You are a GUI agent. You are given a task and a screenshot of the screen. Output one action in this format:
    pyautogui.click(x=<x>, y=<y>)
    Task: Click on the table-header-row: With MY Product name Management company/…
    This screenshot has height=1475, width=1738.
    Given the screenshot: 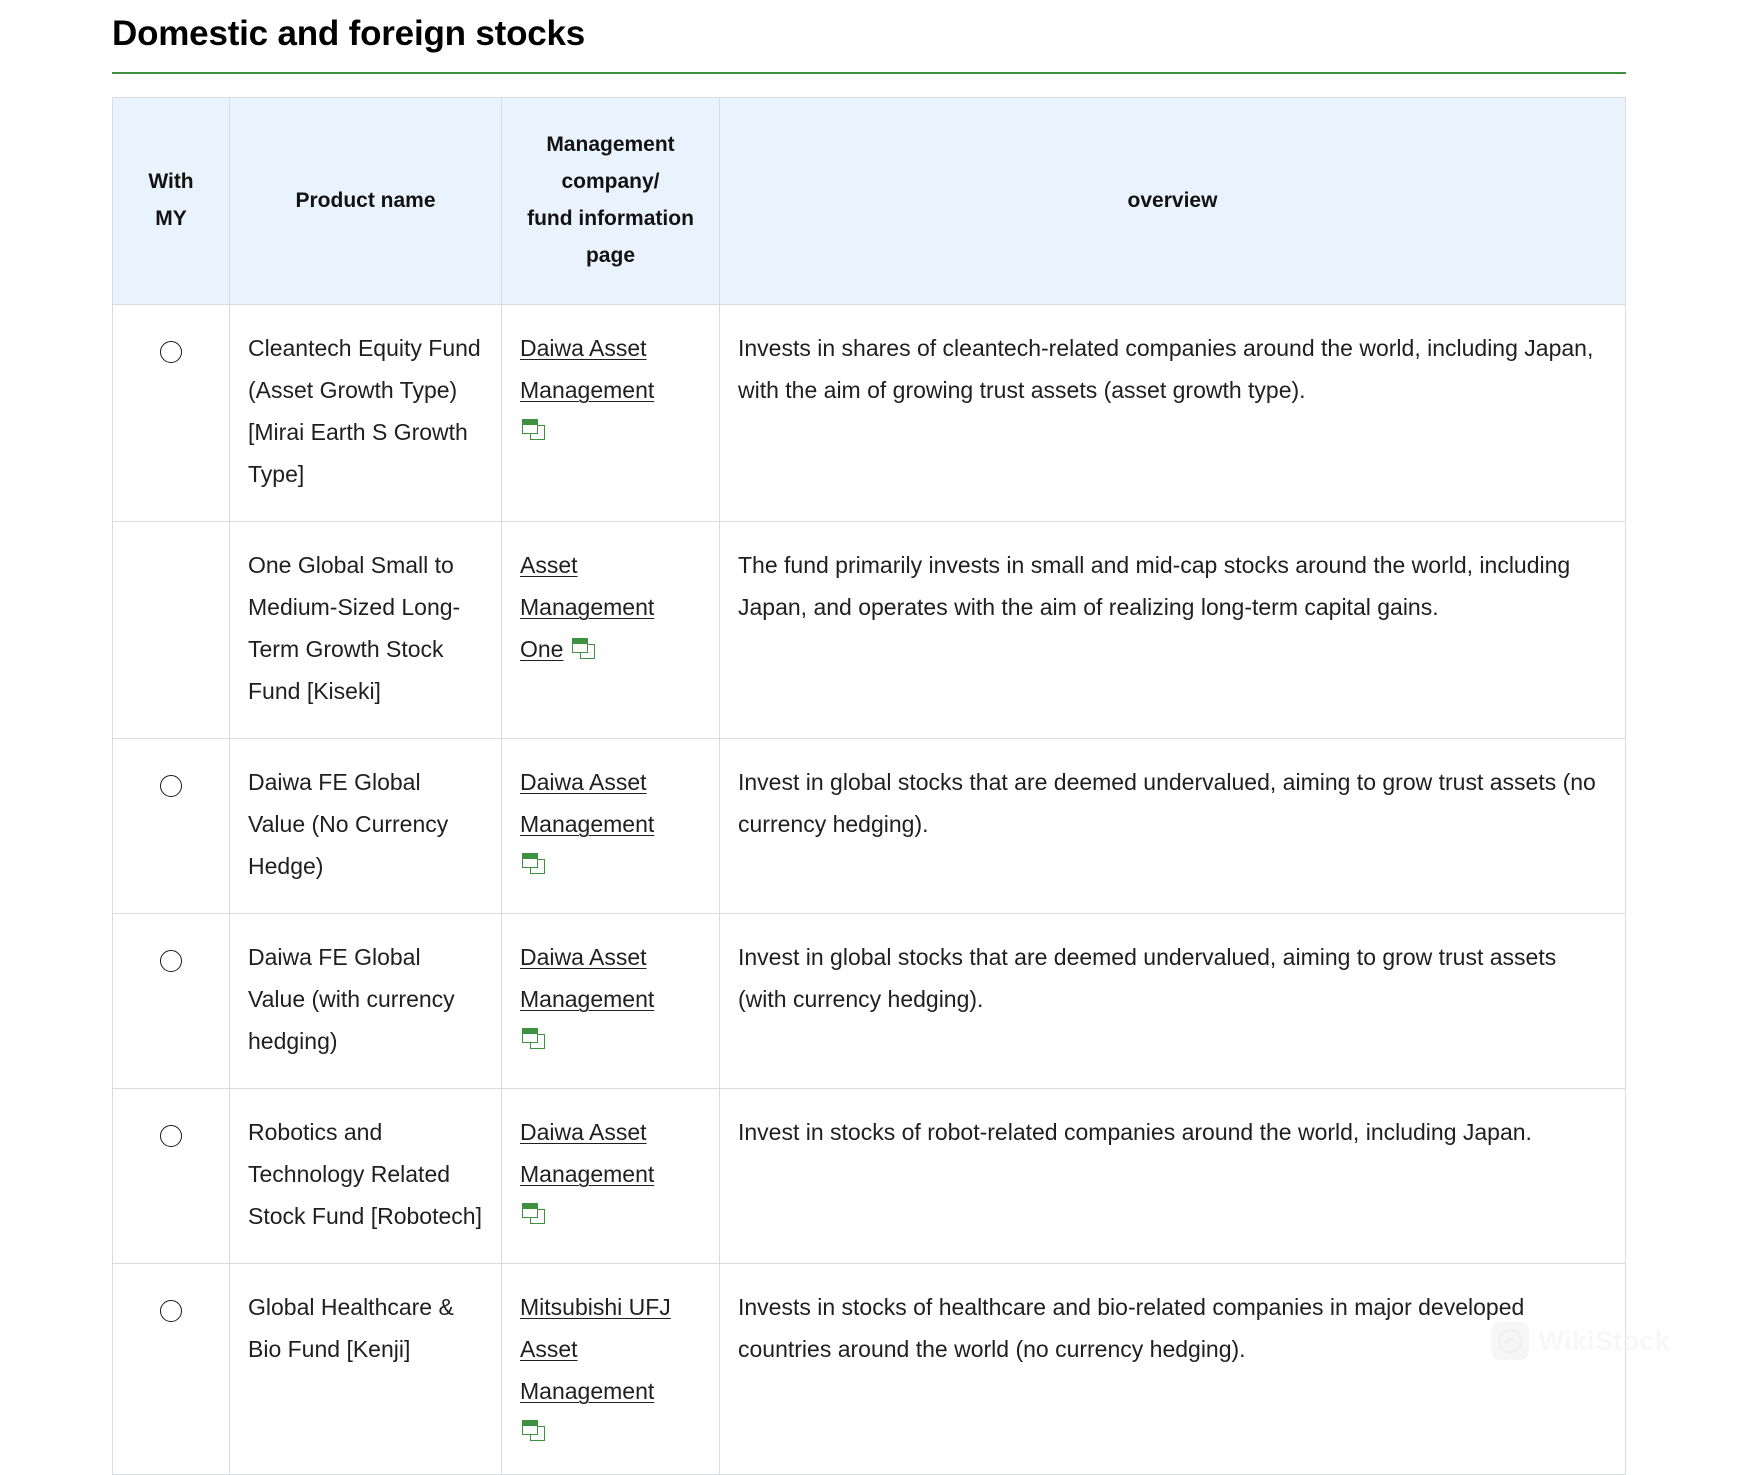 What is the action you would take?
    pyautogui.click(x=869, y=201)
    